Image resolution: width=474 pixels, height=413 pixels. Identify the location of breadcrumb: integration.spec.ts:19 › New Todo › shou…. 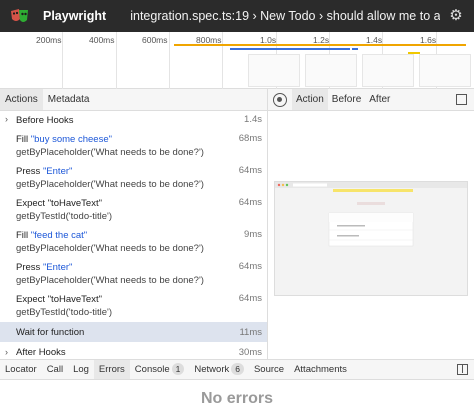
(285, 16).